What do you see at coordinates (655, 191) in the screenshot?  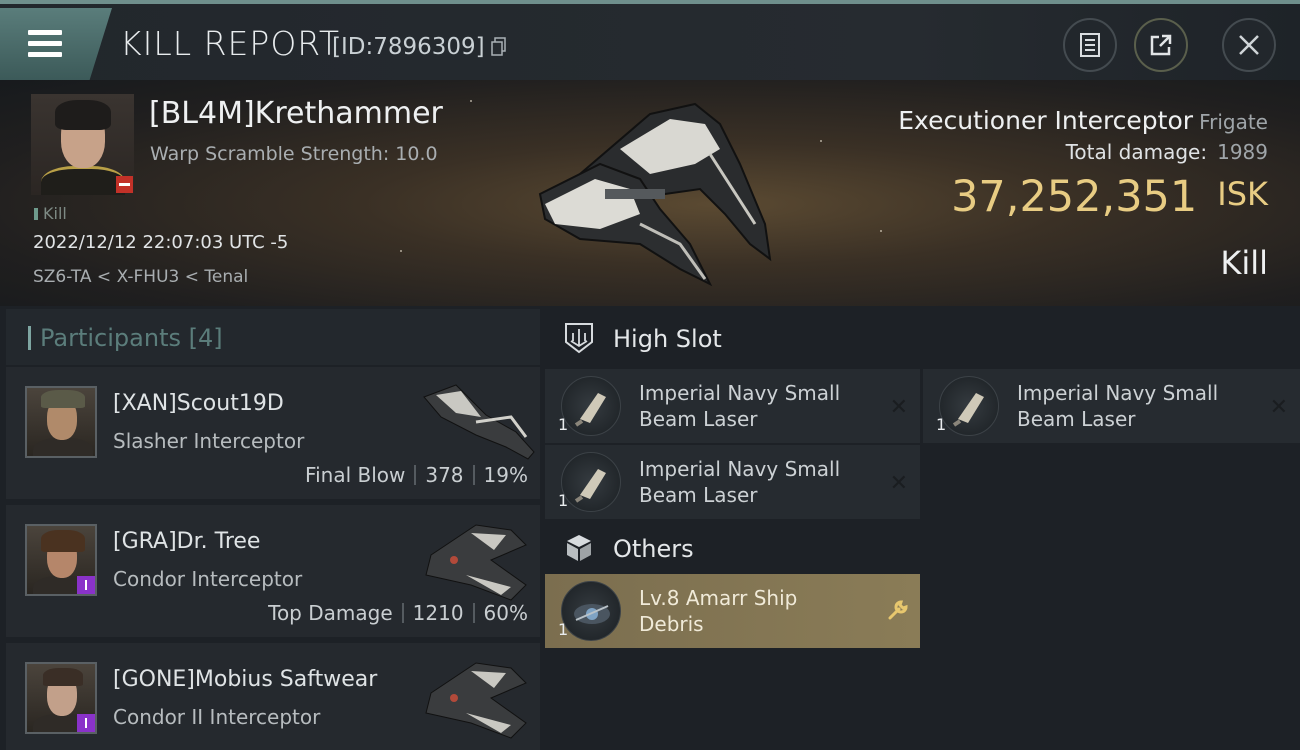 I see `victim-ship-image` at bounding box center [655, 191].